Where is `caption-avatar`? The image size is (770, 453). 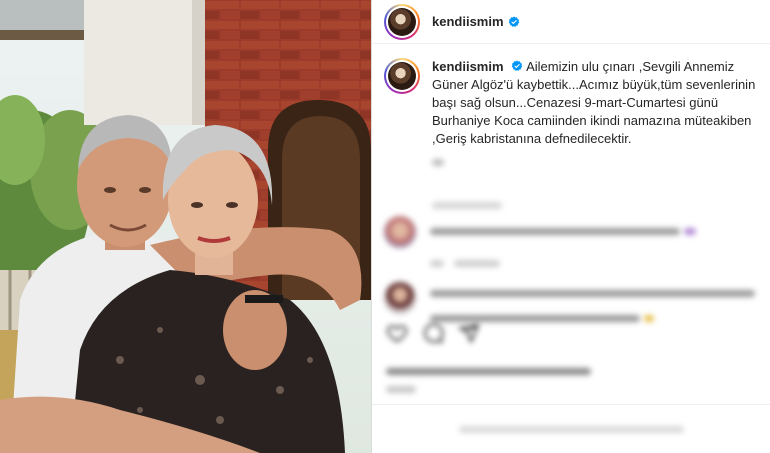
caption-avatar is located at coordinates (402, 76).